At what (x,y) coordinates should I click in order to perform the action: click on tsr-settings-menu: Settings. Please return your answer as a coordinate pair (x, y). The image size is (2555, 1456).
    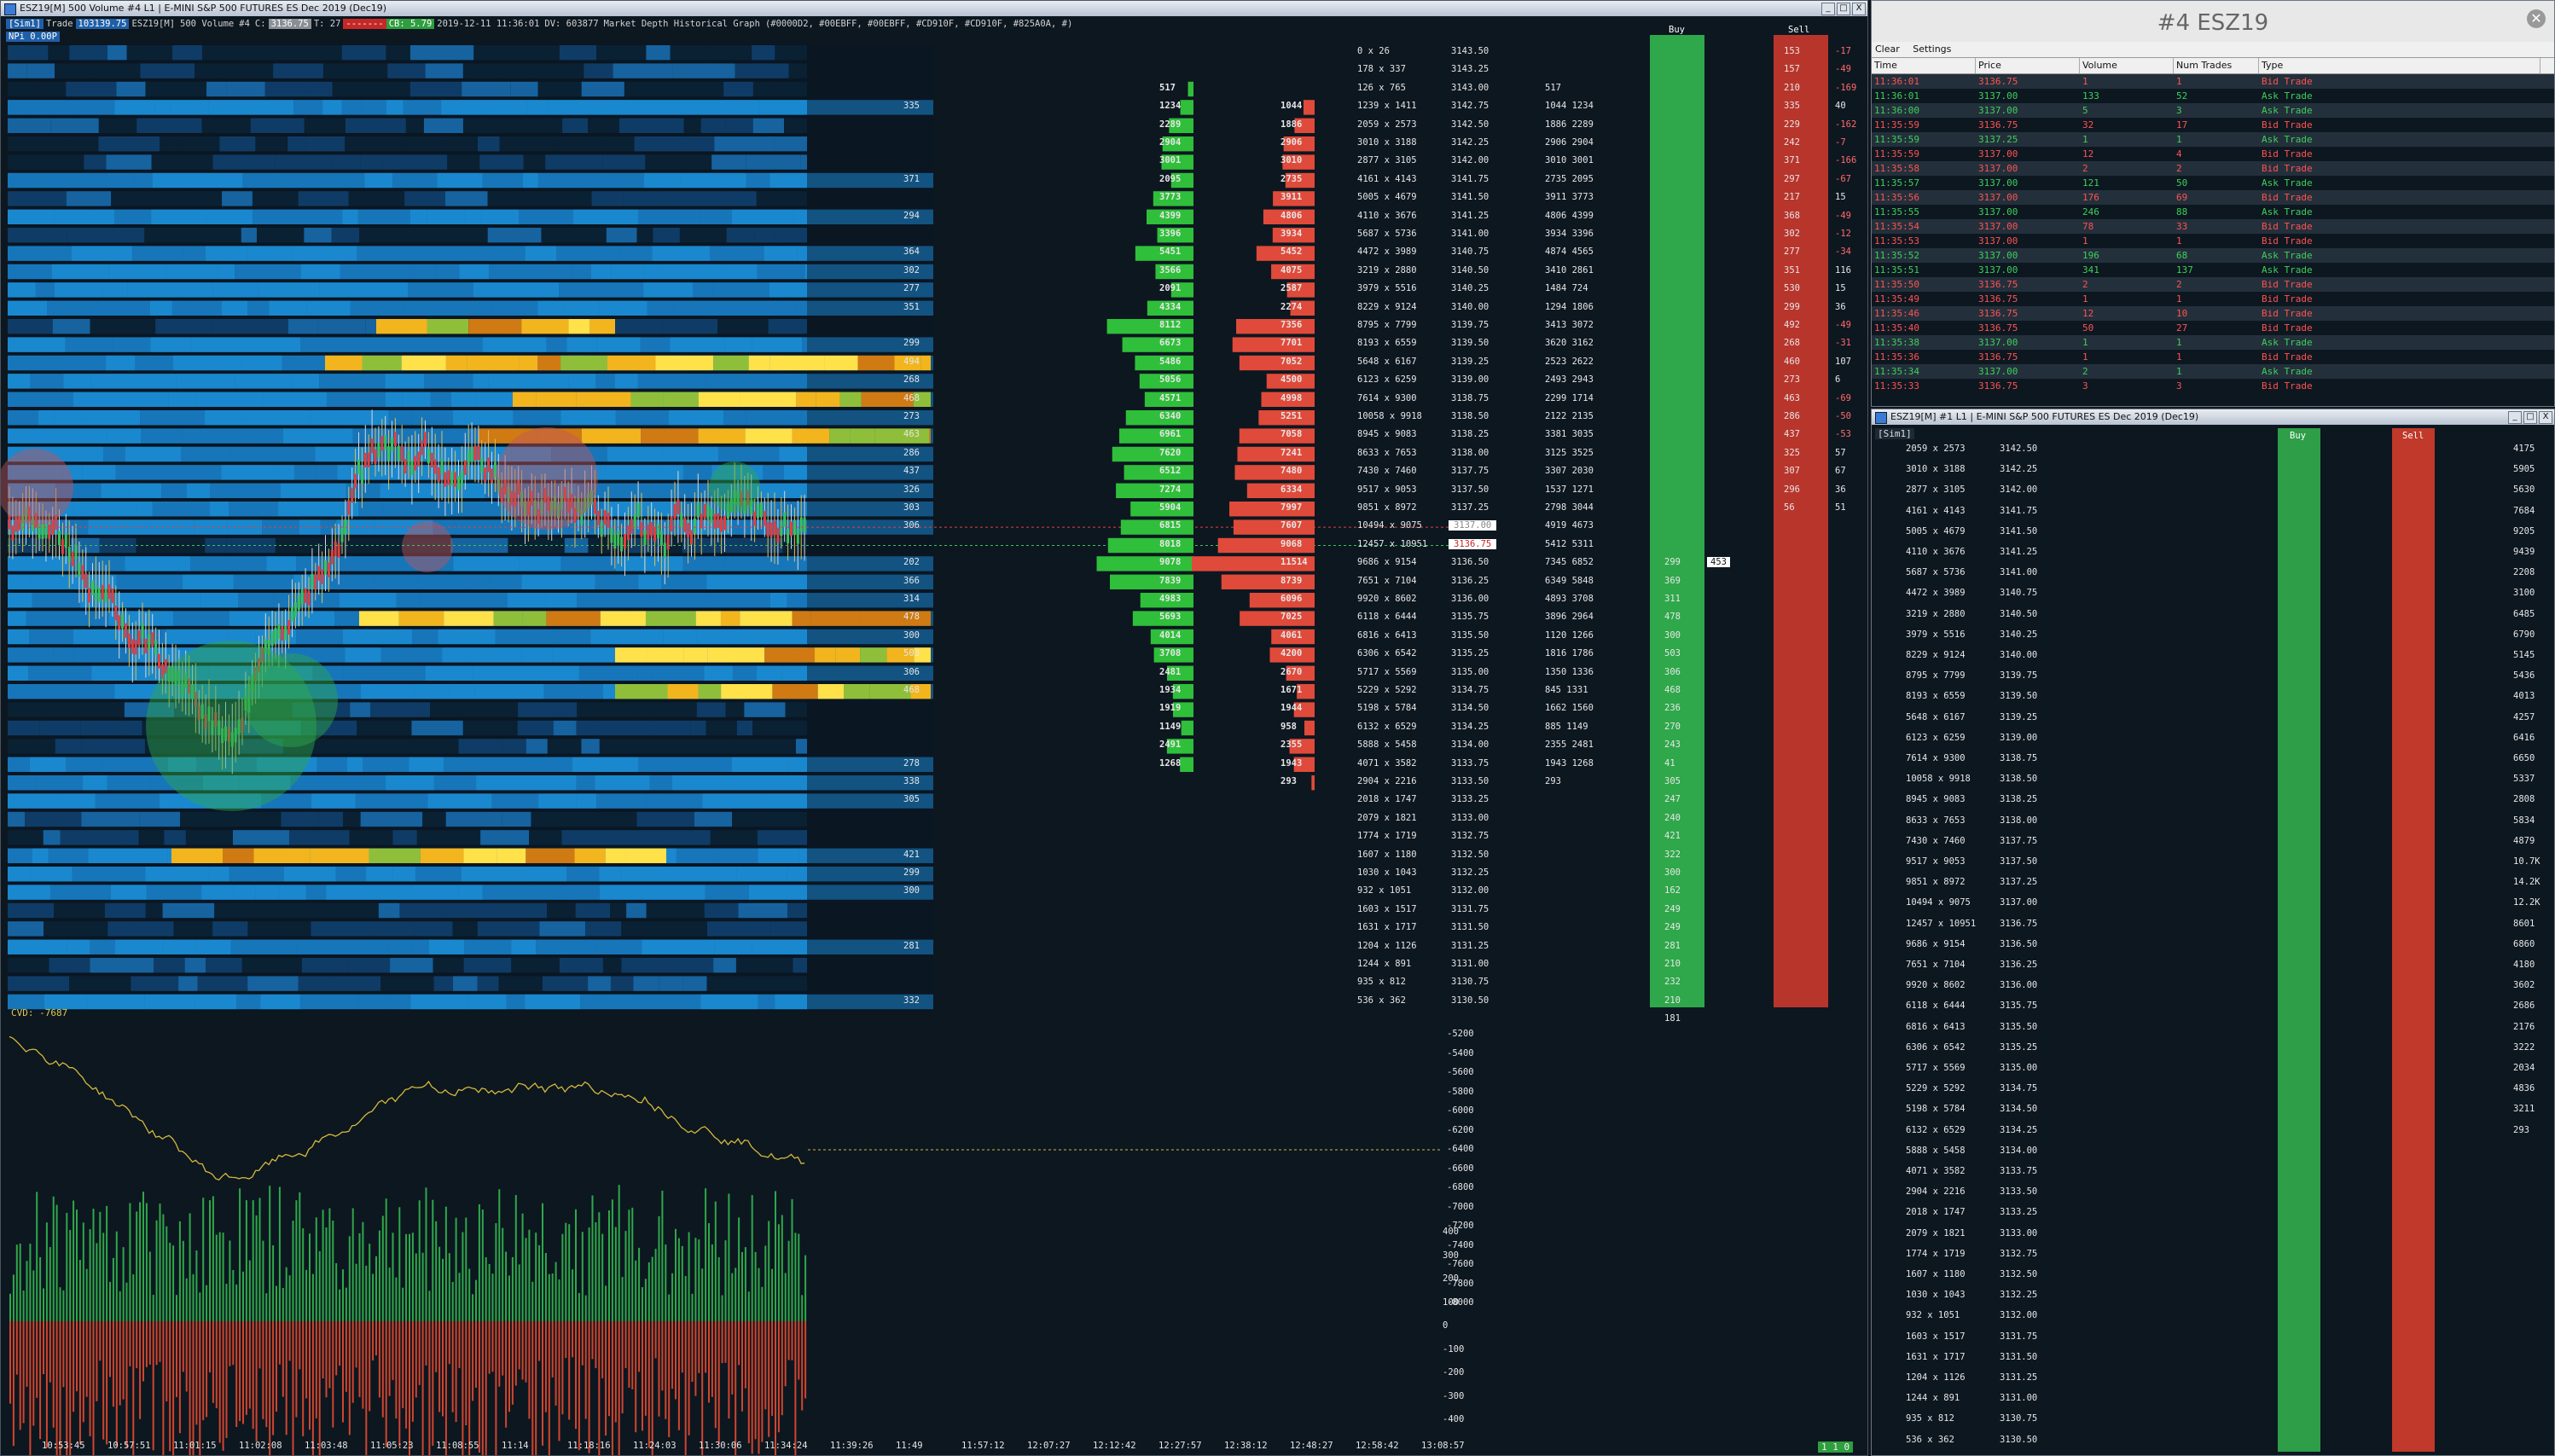
    Looking at the image, I should click on (1932, 49).